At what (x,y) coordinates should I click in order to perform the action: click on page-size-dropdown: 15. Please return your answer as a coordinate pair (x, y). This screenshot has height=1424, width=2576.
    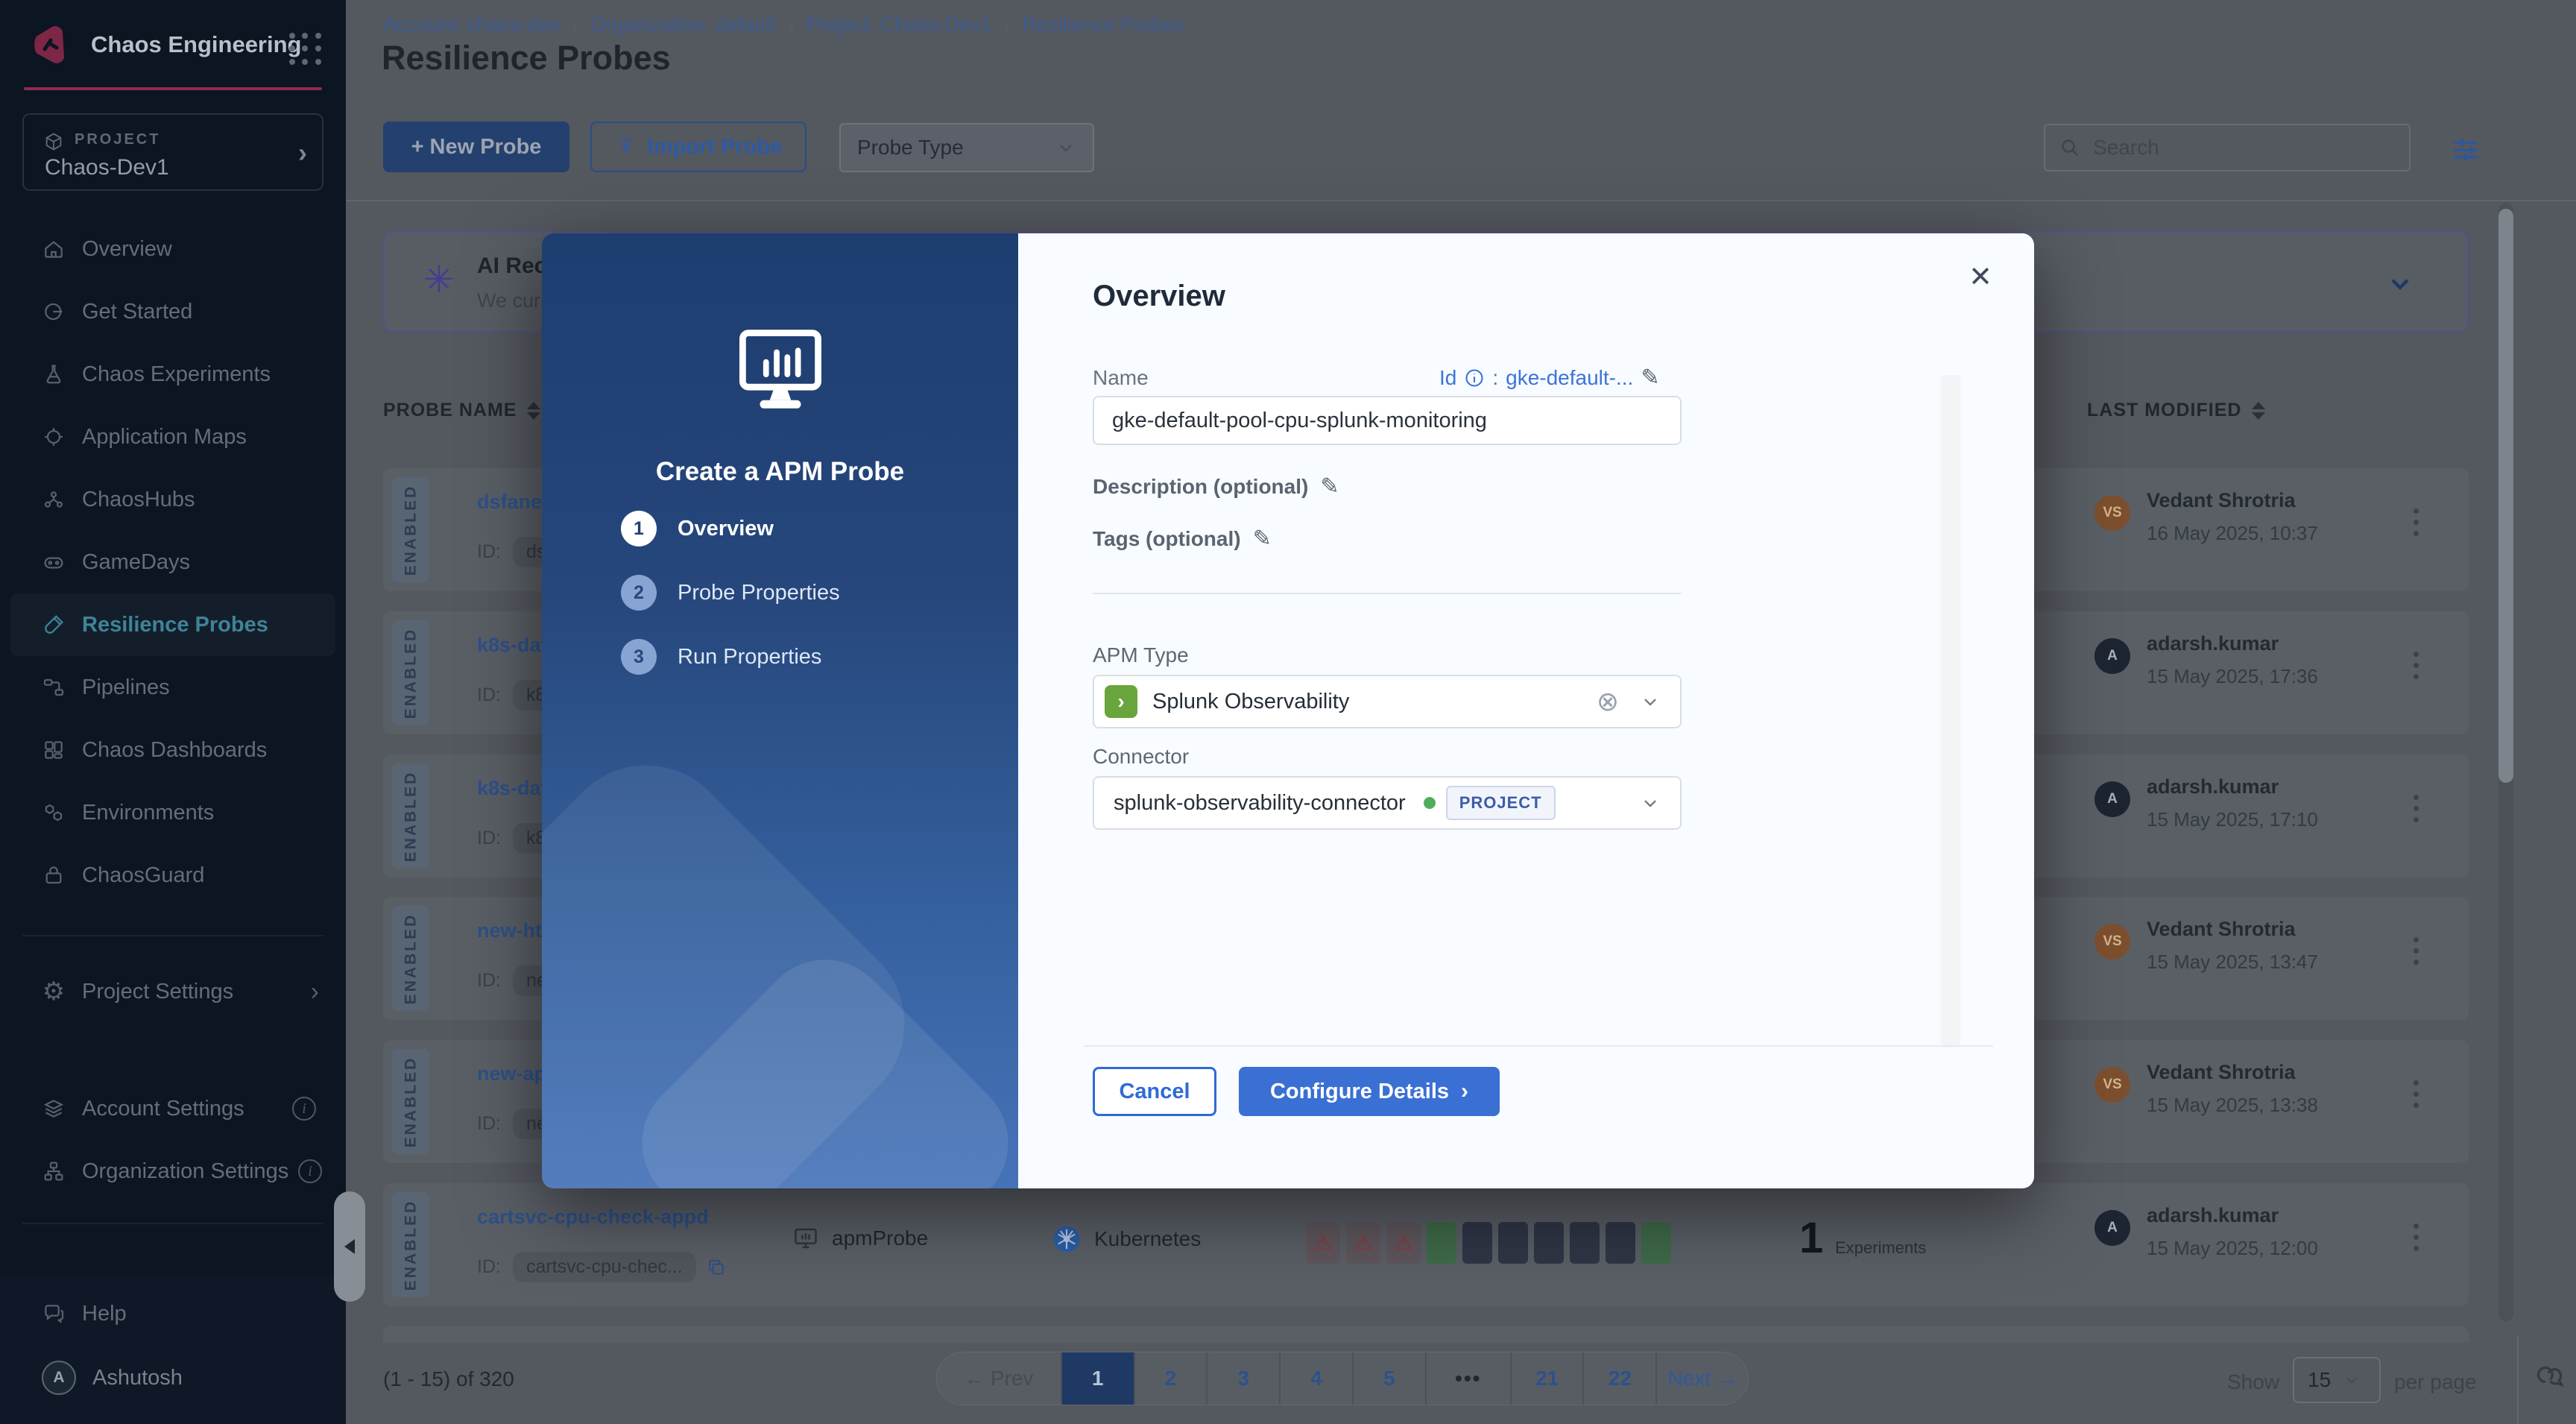
    Looking at the image, I should click on (2337, 1380).